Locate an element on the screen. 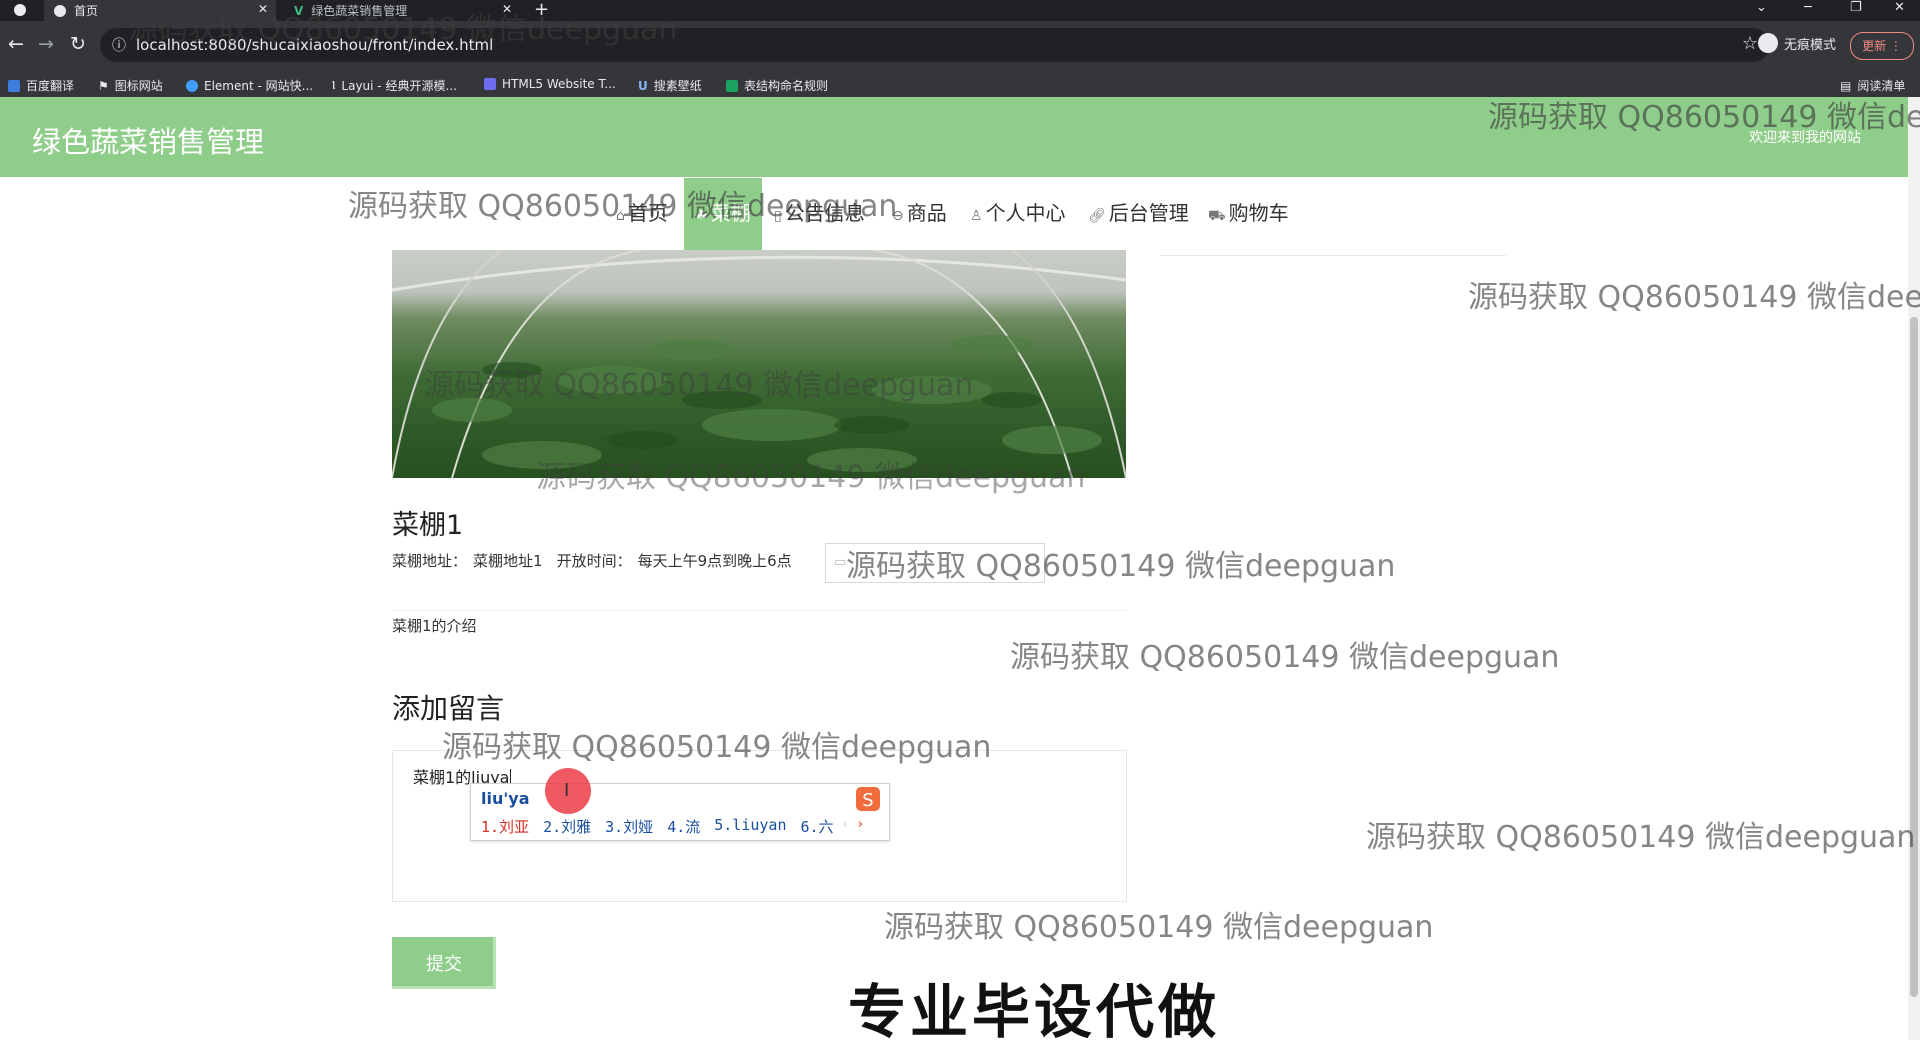 This screenshot has height=1049, width=1920. bookmark-baidu-translate: 百度翻译 is located at coordinates (41, 85).